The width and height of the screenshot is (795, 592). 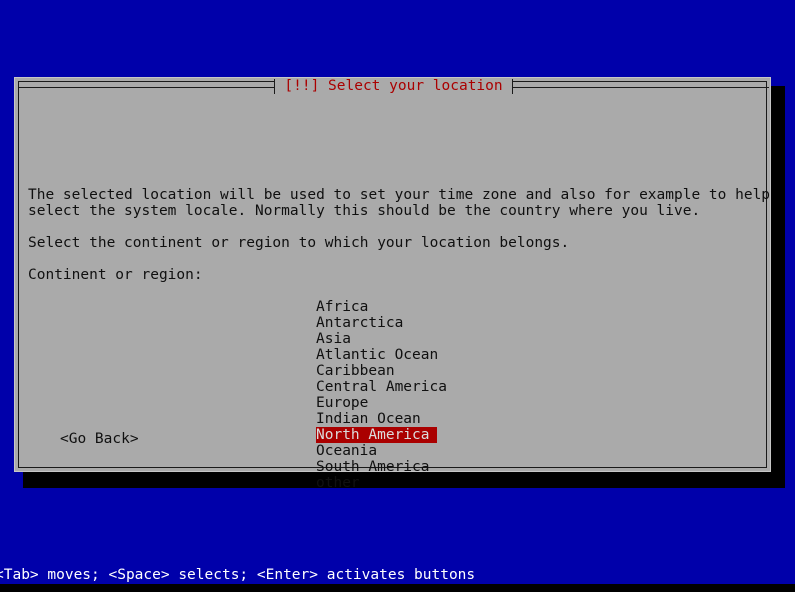 What do you see at coordinates (376, 371) in the screenshot?
I see `option-item: Caribbean` at bounding box center [376, 371].